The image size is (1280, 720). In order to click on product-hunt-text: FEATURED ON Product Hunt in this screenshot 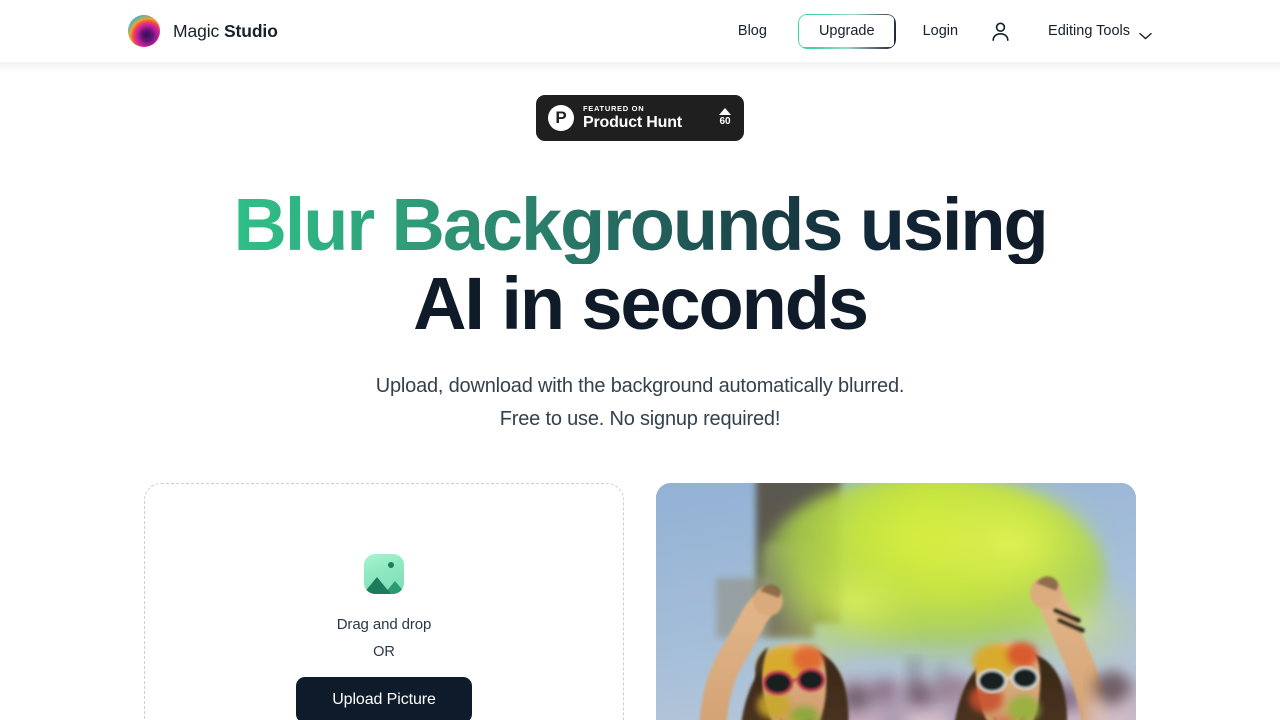, I will do `click(651, 118)`.